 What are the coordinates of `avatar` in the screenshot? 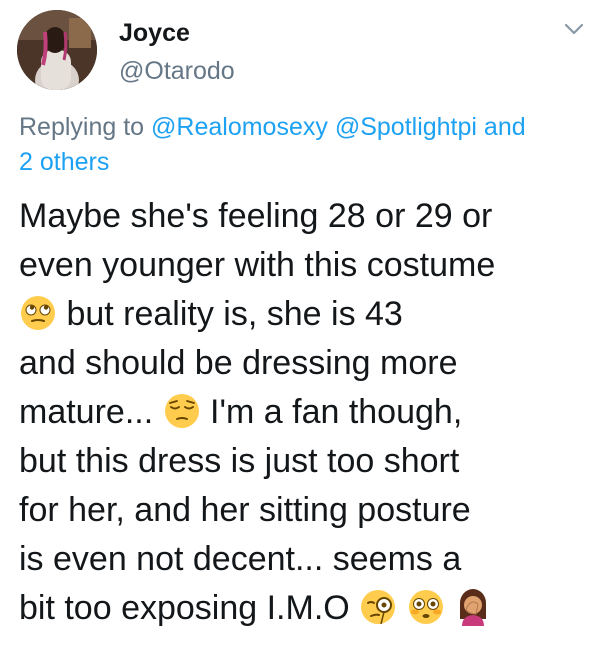 It's located at (57, 50).